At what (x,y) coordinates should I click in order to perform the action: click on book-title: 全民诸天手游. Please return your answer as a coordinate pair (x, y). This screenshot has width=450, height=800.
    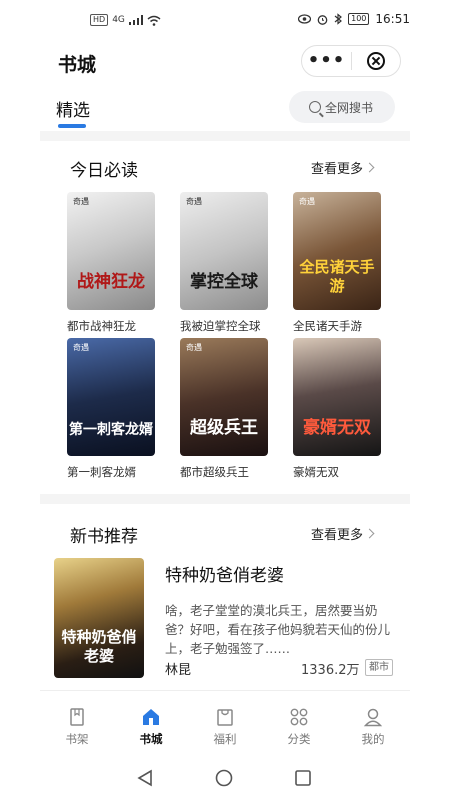
    Looking at the image, I should click on (327, 326).